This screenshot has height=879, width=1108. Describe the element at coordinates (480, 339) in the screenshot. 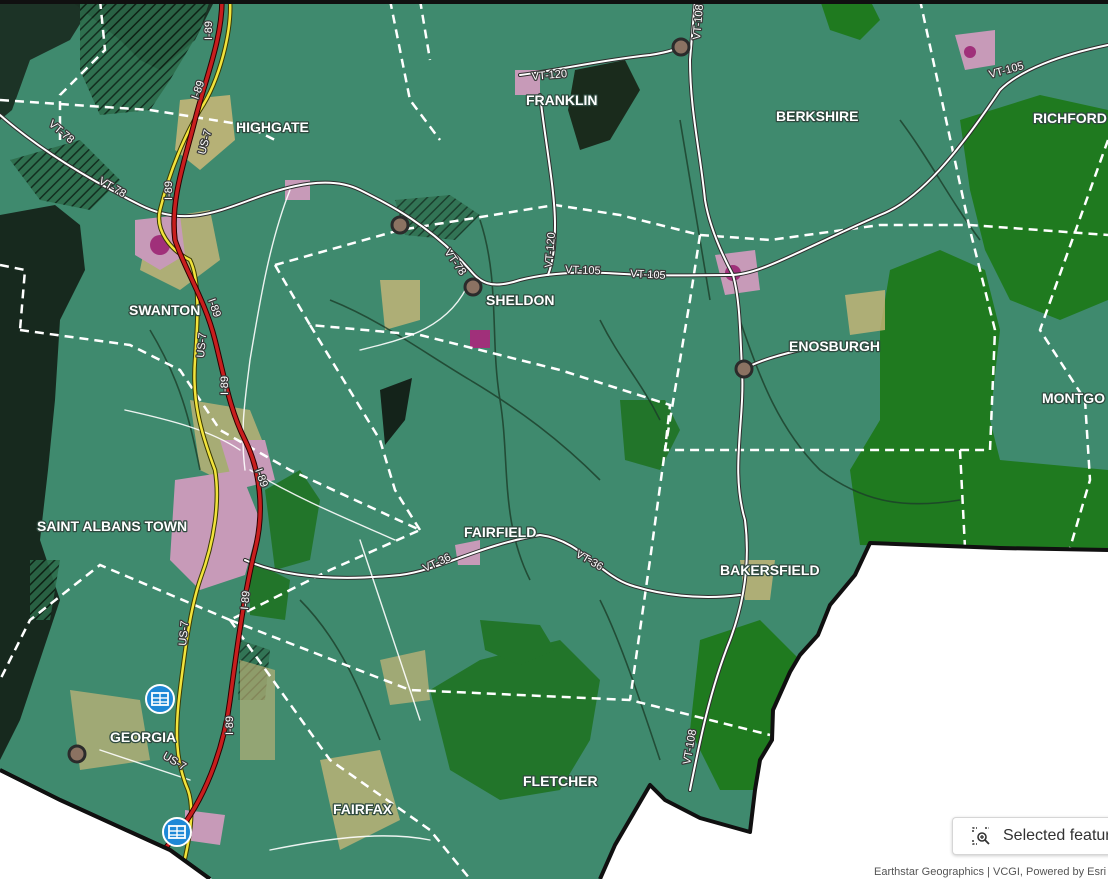

I see `urban-sheldon` at that location.